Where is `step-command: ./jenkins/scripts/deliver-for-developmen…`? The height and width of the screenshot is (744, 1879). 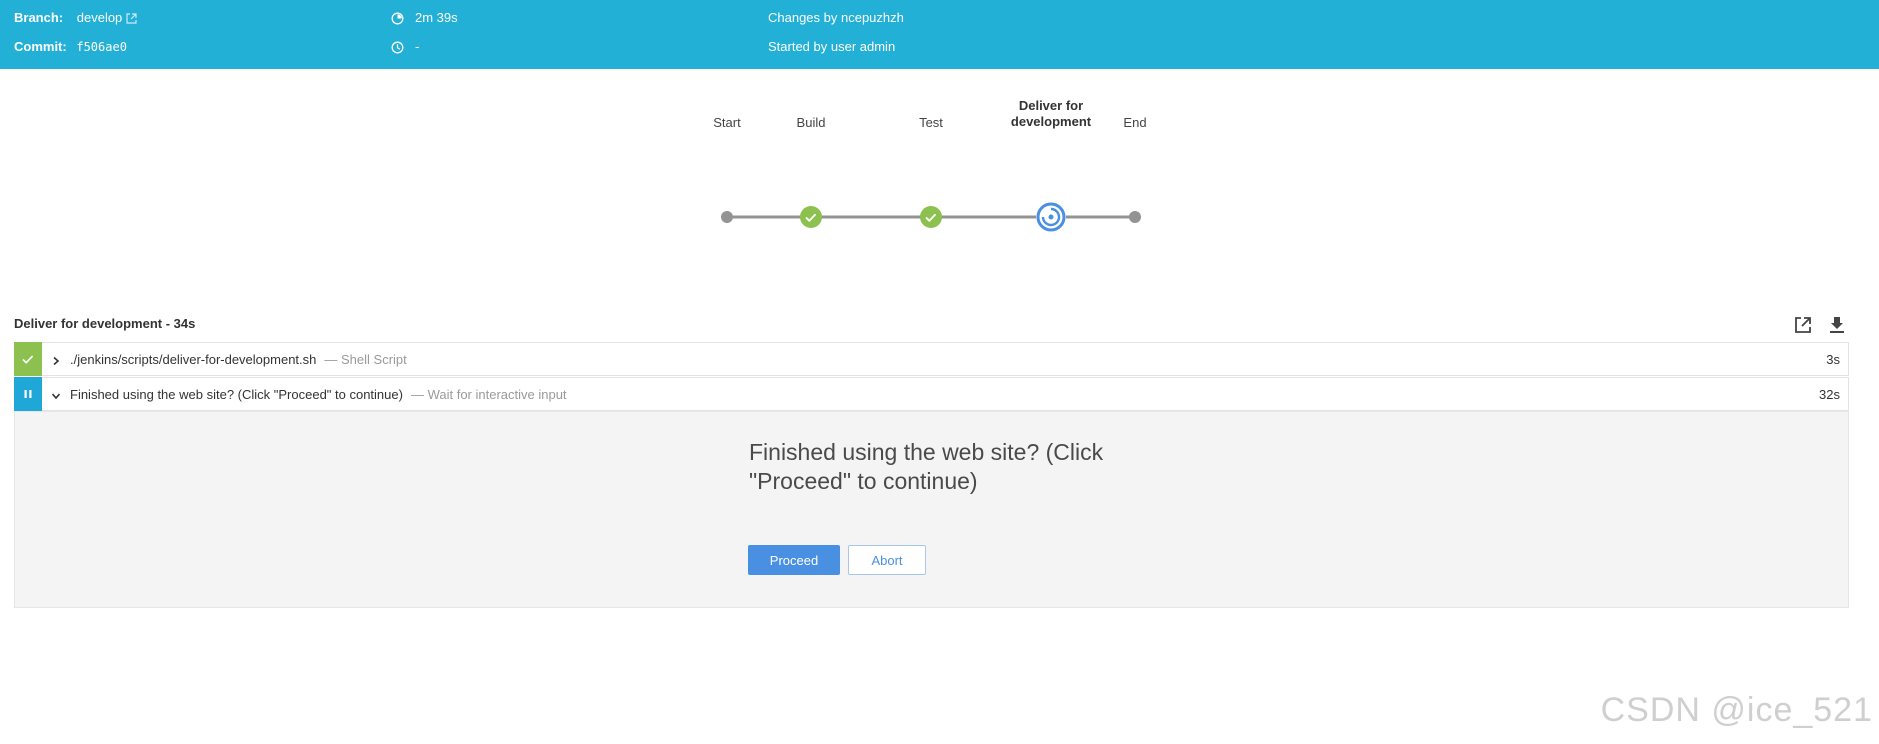 step-command: ./jenkins/scripts/deliver-for-developmen… is located at coordinates (193, 359).